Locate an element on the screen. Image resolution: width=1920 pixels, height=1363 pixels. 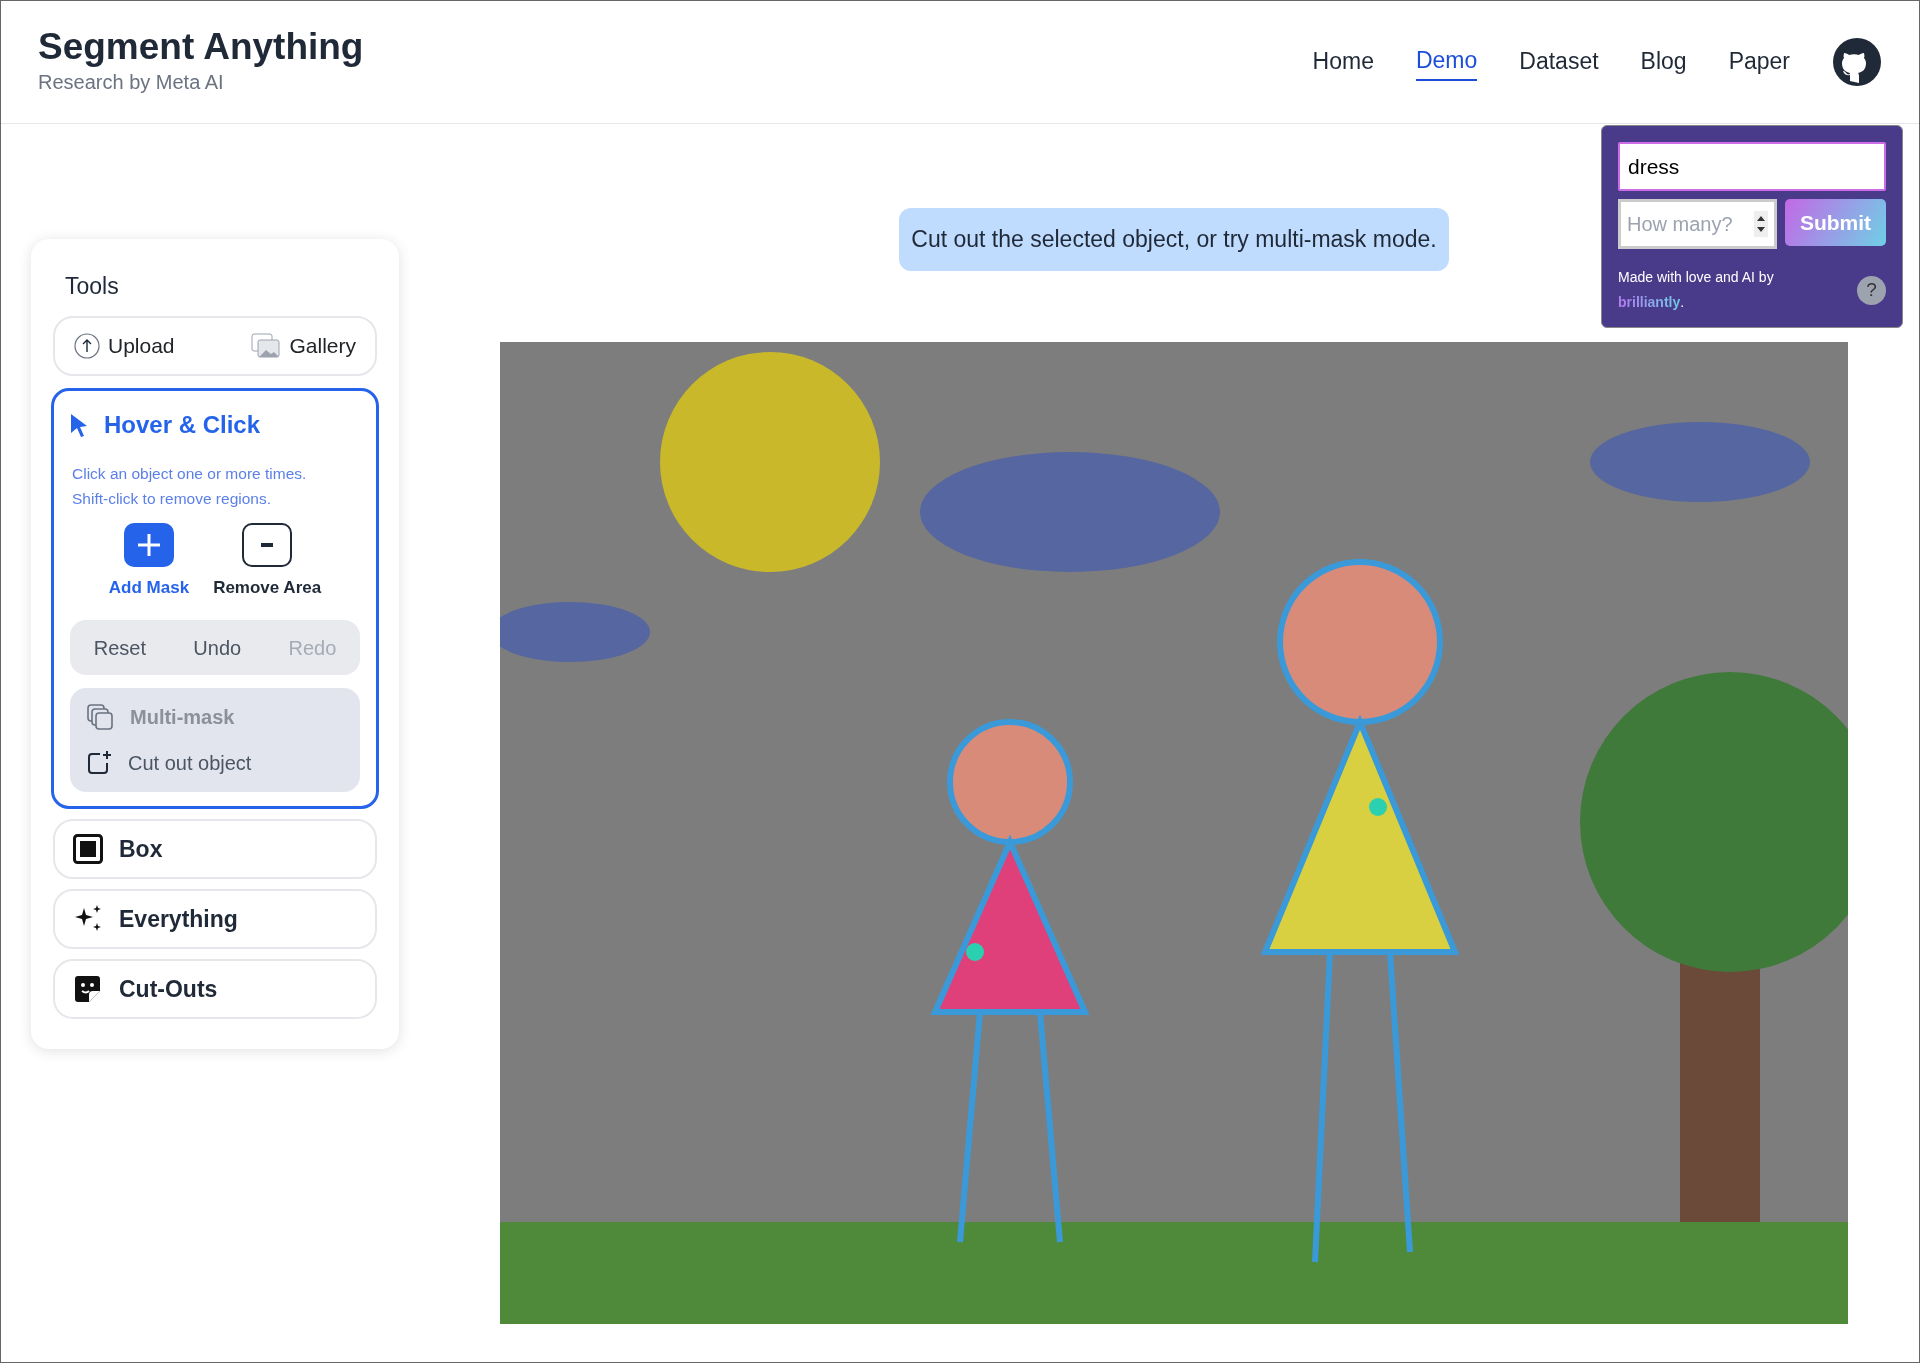
nav-link: Paper is located at coordinates (1759, 62).